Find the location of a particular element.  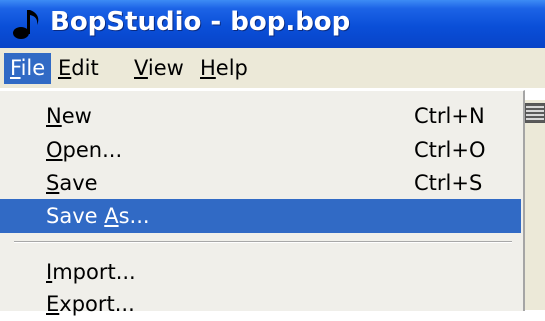

menu-view: View is located at coordinates (159, 68).